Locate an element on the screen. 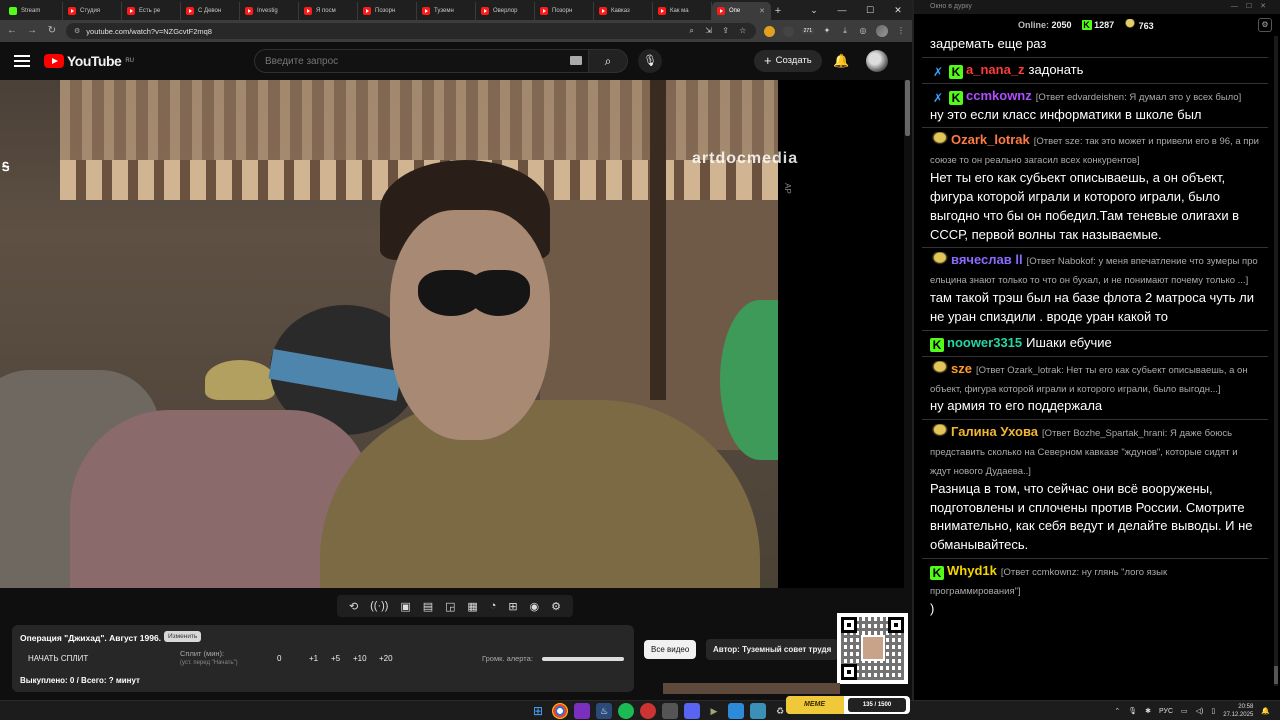 This screenshot has width=1280, height=720. menu-hamburger-icon is located at coordinates (22, 61).